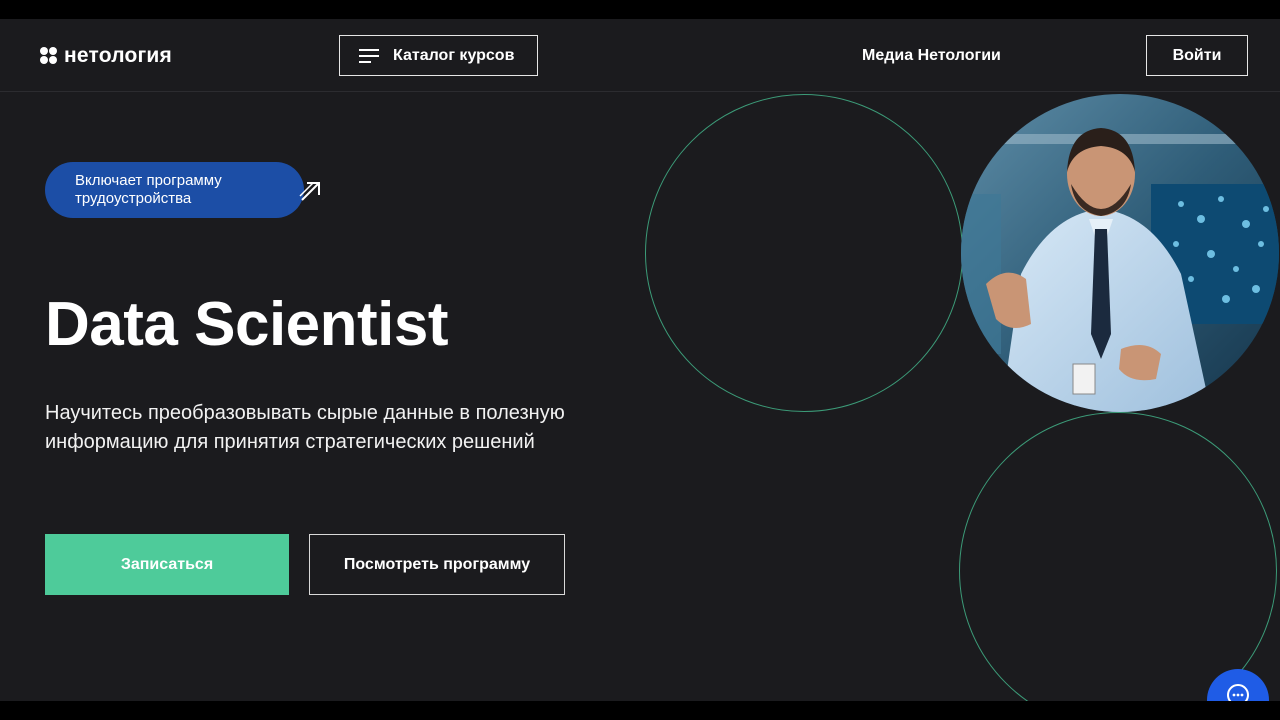  I want to click on chat-icon, so click(1238, 692).